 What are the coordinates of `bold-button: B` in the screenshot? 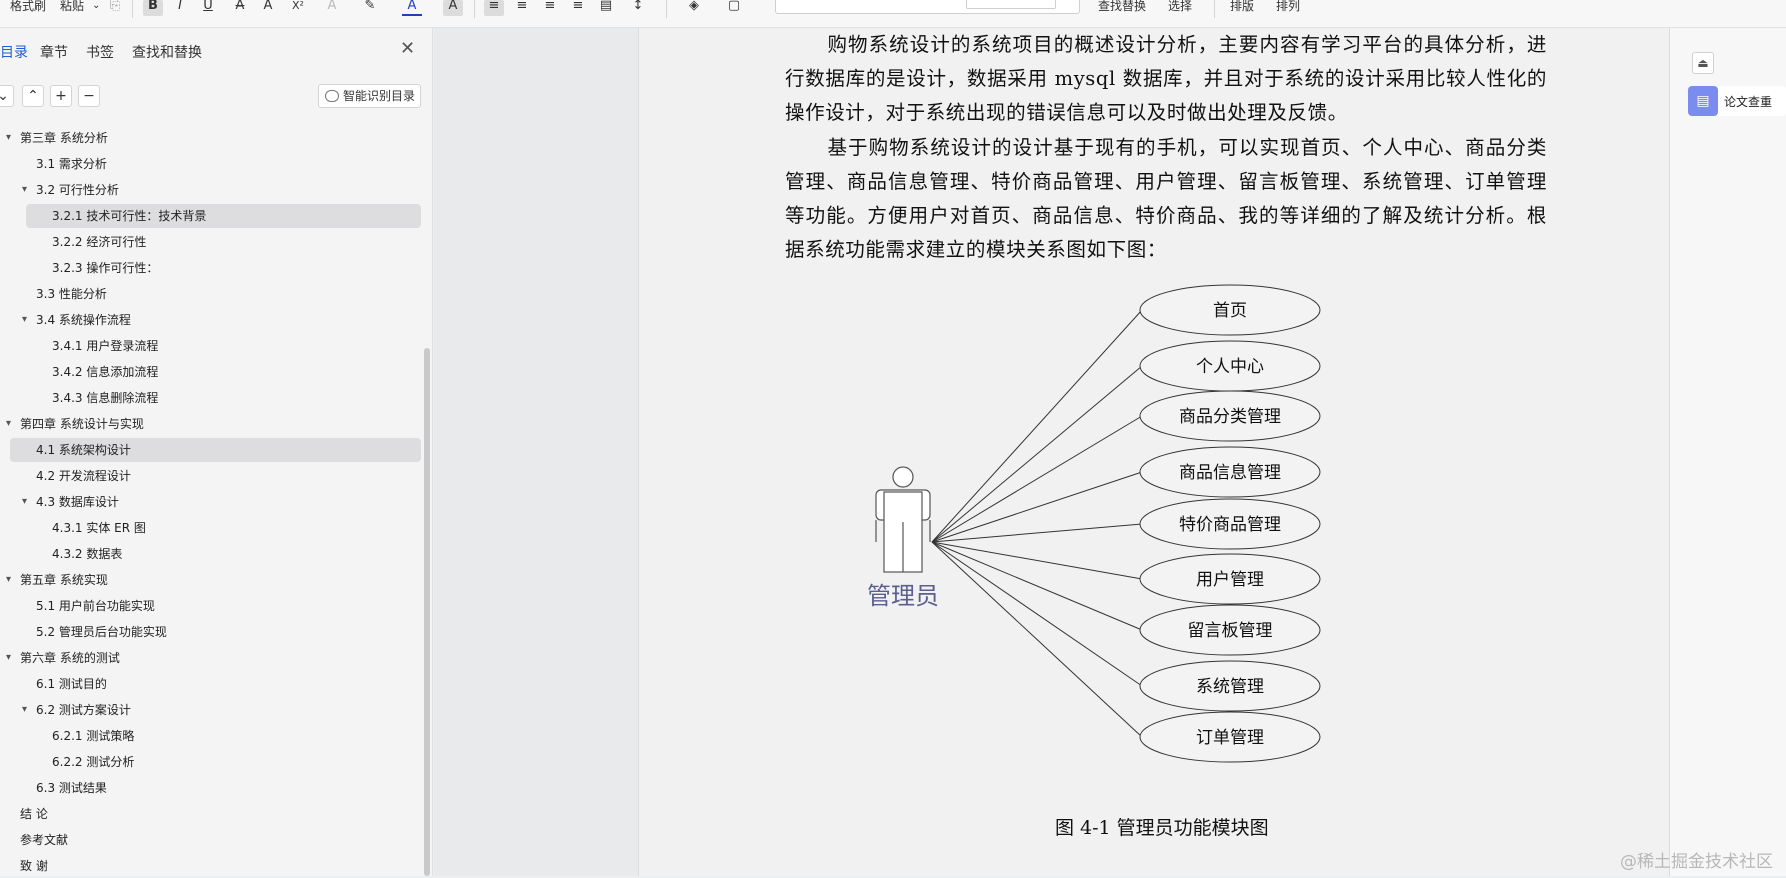 It's located at (153, 8).